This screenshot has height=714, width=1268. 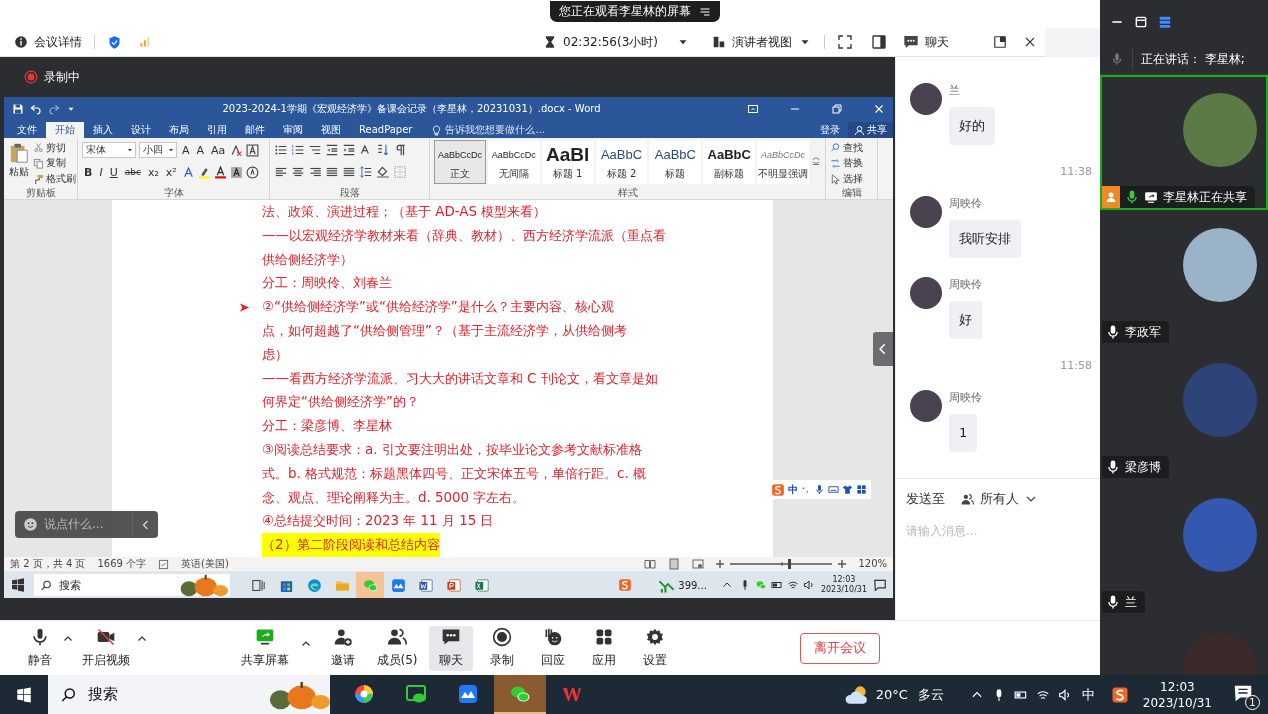 I want to click on restore-icon, so click(x=1141, y=22).